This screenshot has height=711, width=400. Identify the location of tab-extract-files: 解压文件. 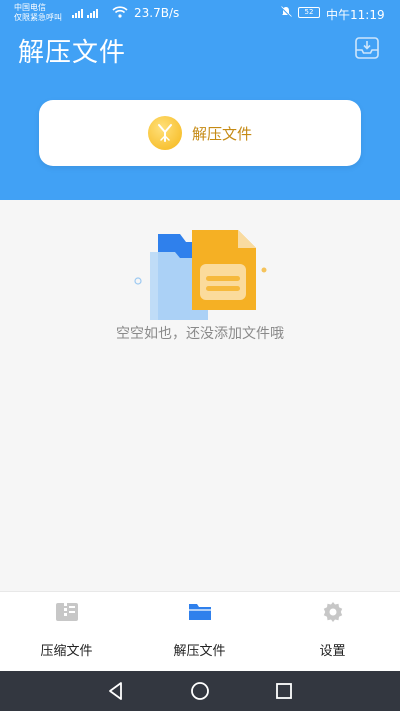
(199, 632).